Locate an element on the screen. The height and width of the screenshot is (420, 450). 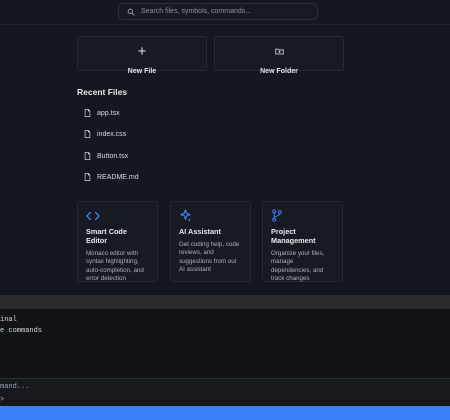
search-icon is located at coordinates (131, 11).